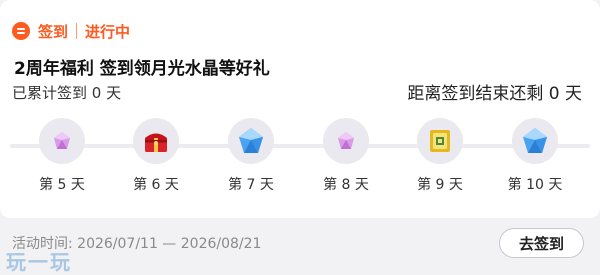 This screenshot has width=600, height=275. I want to click on header-divider, so click(77, 31).